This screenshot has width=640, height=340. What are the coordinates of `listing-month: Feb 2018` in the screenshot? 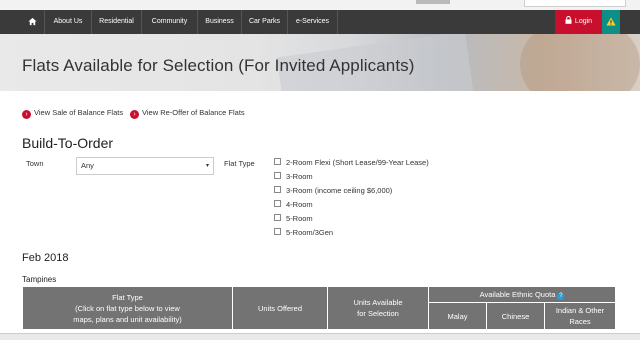 It's located at (45, 258).